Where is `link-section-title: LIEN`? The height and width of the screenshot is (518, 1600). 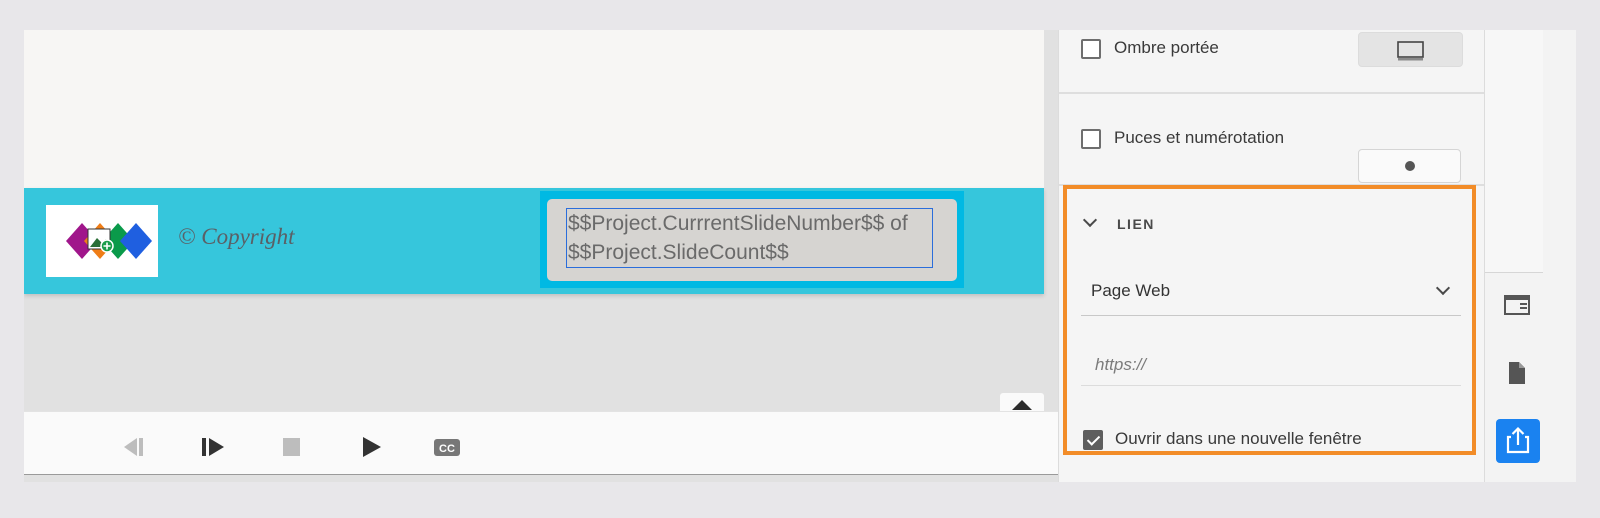 link-section-title: LIEN is located at coordinates (1136, 224).